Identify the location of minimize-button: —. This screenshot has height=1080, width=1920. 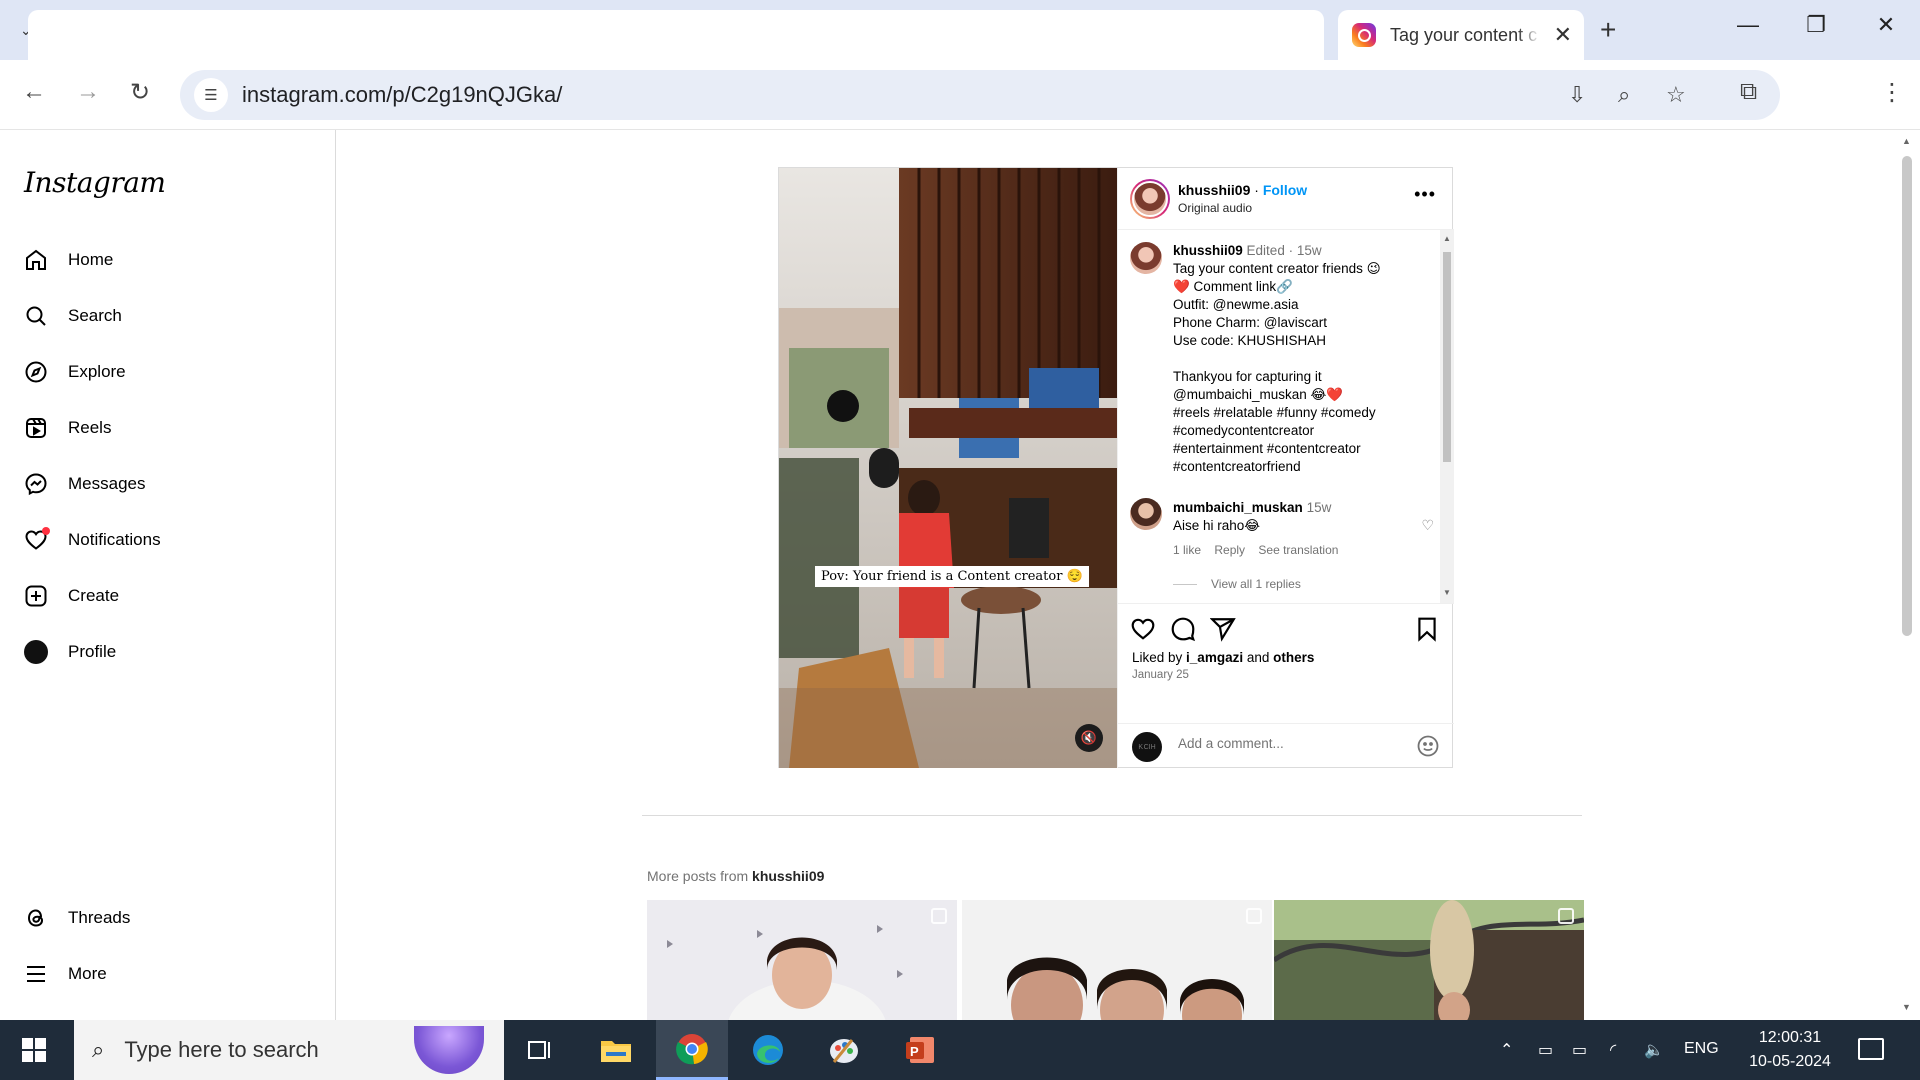
(1748, 25).